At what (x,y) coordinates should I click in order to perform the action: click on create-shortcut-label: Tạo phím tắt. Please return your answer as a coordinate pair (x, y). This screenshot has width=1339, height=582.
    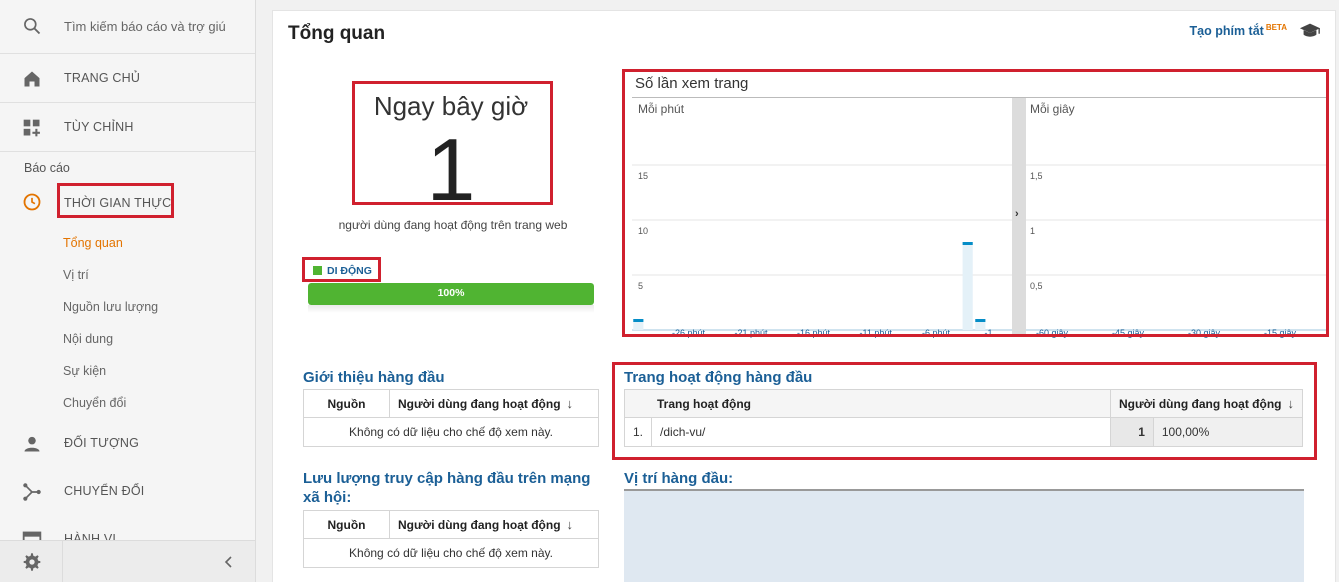
    Looking at the image, I should click on (1226, 31).